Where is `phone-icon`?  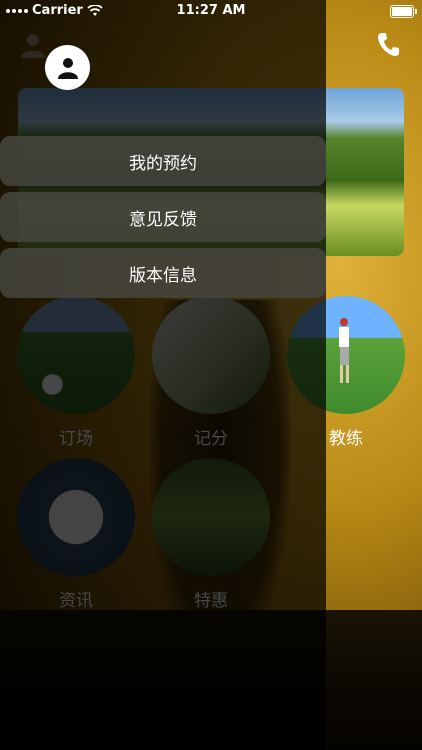 phone-icon is located at coordinates (388, 45).